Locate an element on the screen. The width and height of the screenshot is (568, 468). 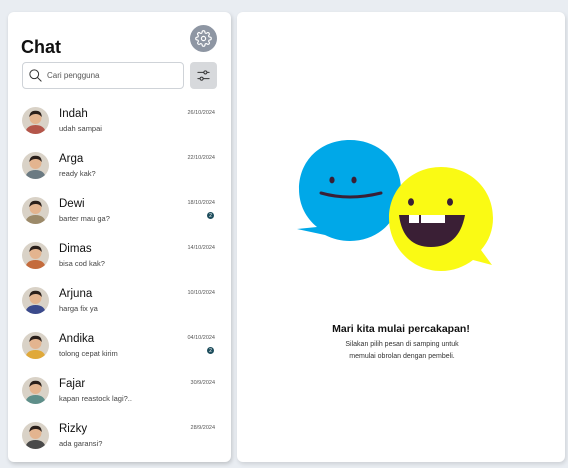
chat-list-item: Dewi barter mau ga? 18/10/2024 2 is located at coordinates (119, 210).